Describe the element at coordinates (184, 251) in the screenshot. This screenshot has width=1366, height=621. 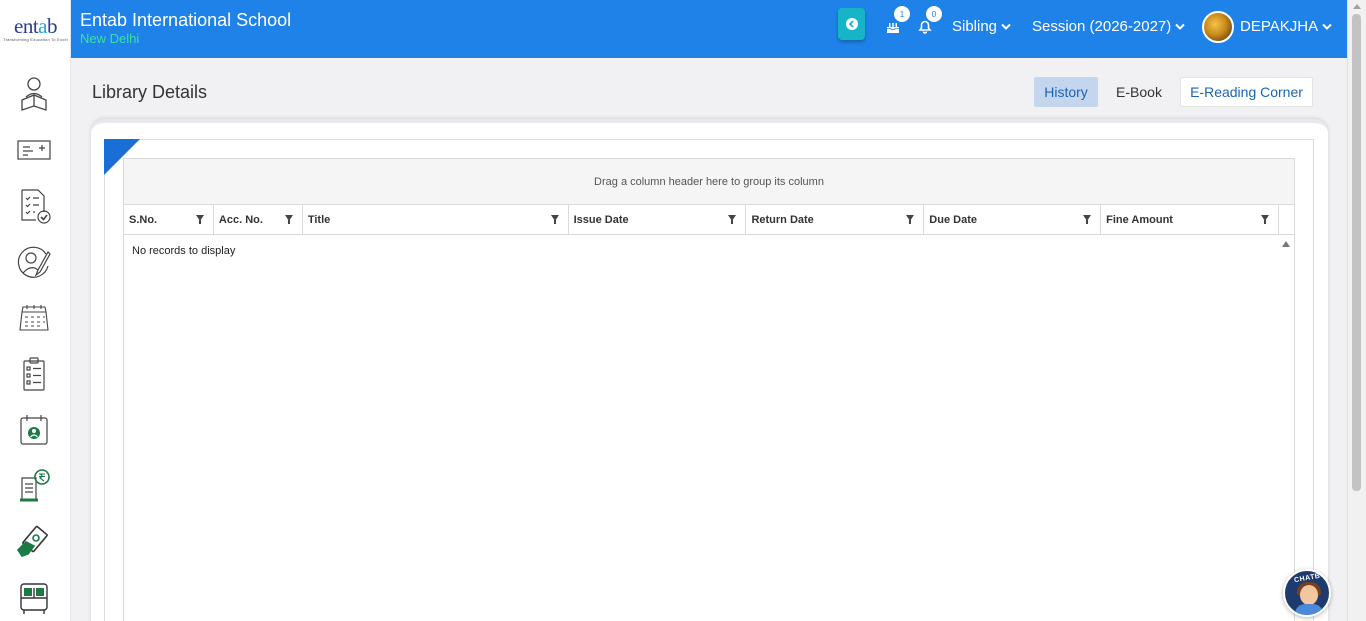
I see `no-records-message: No records to display` at that location.